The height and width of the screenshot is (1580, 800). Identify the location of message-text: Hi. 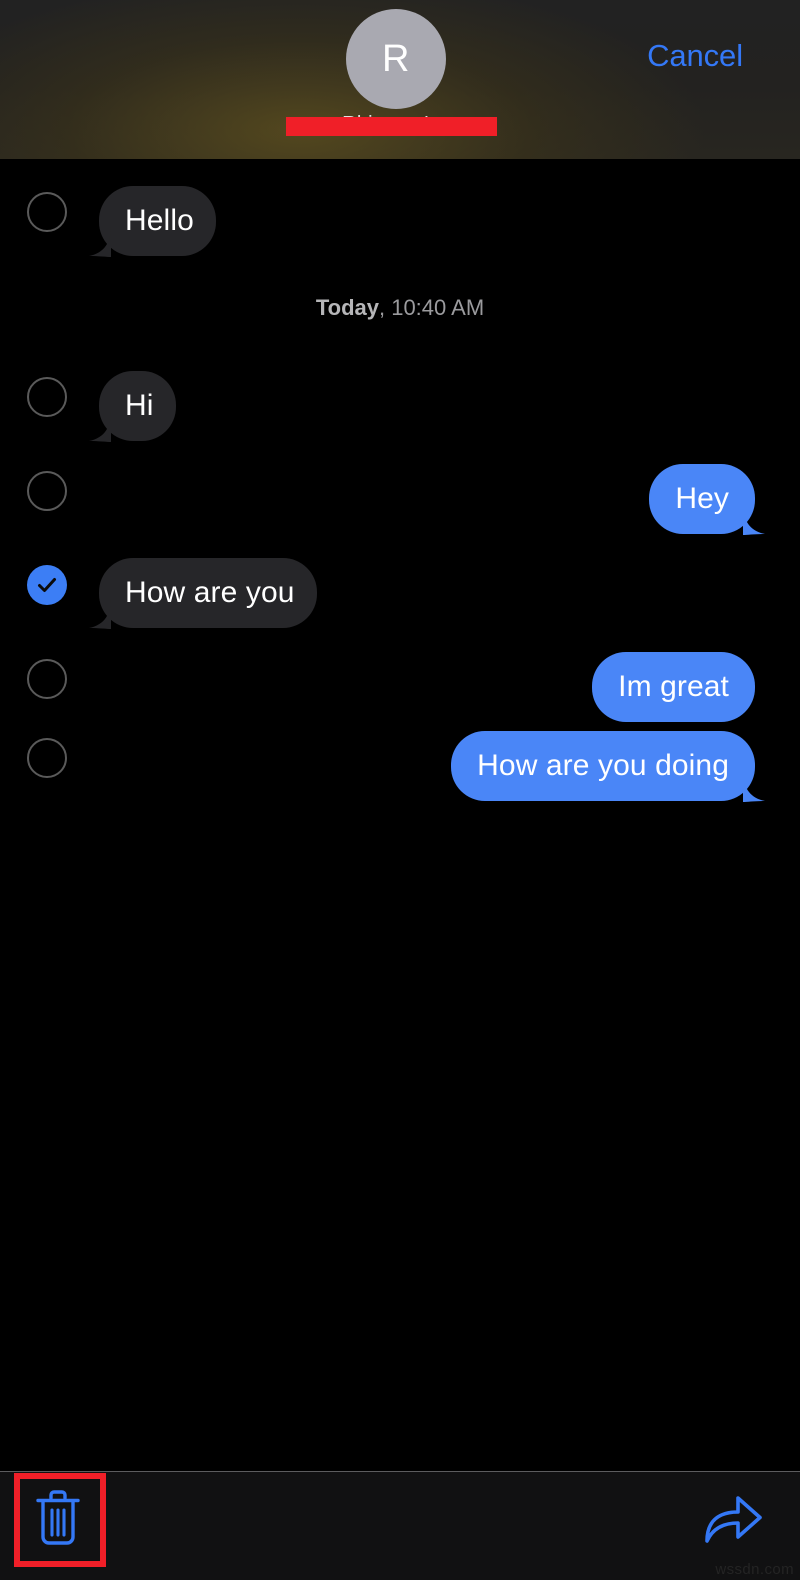
(139, 405).